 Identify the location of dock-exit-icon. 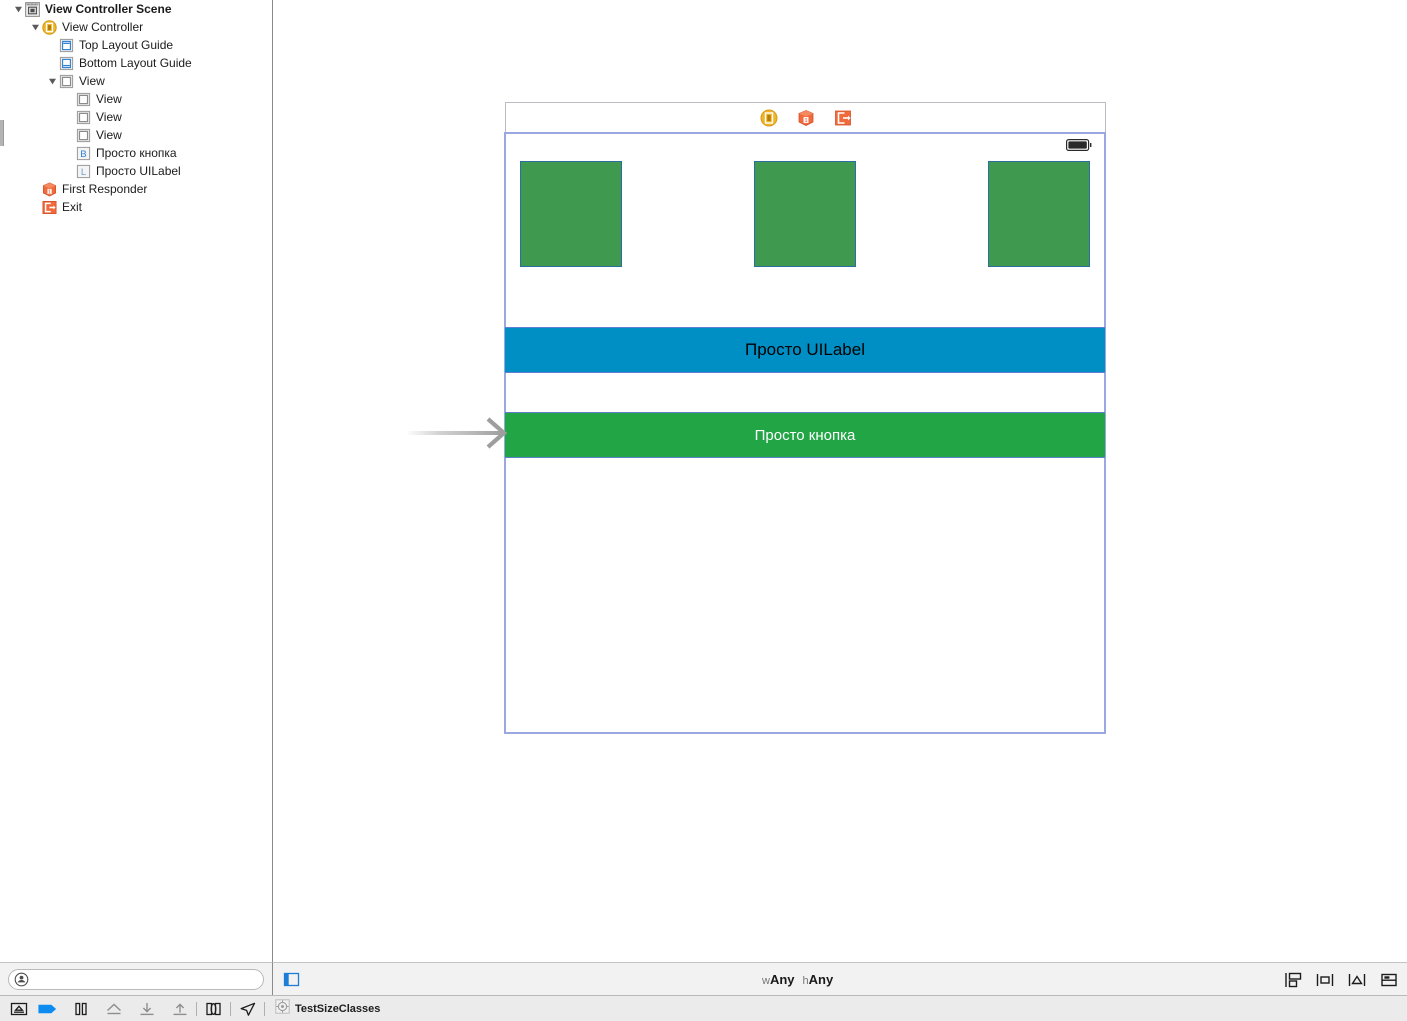
(843, 118).